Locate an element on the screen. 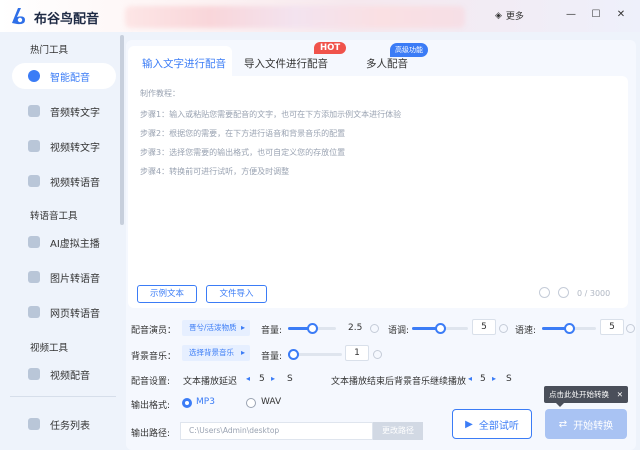 The image size is (640, 450). undo-icon is located at coordinates (563, 292).